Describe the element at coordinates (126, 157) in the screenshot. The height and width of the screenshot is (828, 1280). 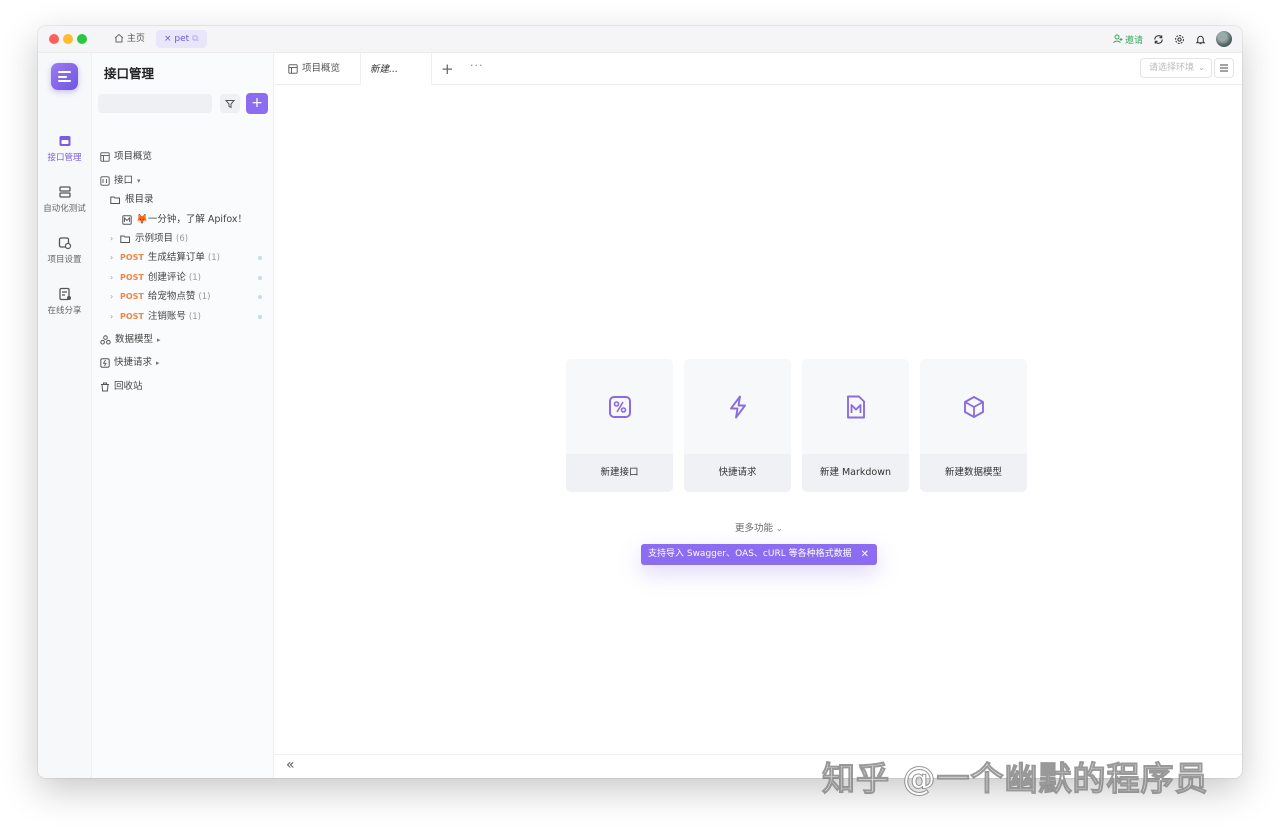
I see `tree-item-overview: 项目概览` at that location.